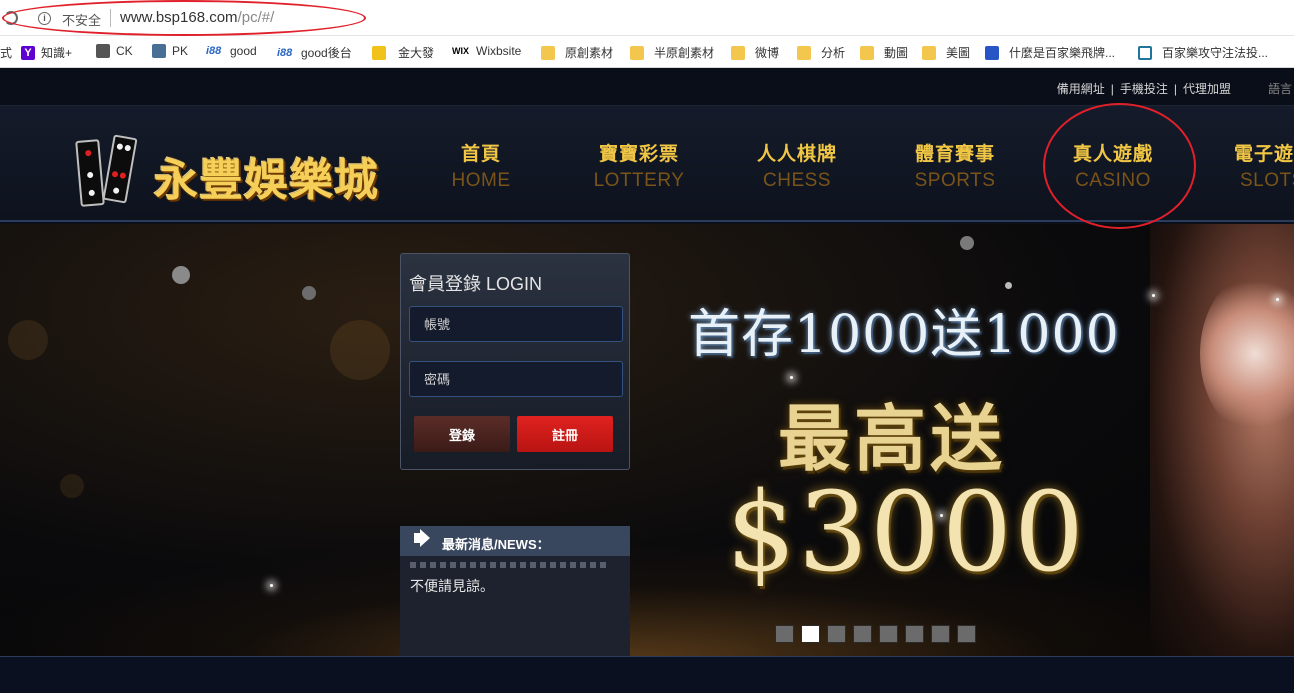 Image resolution: width=1294 pixels, height=693 pixels. Describe the element at coordinates (496, 544) in the screenshot. I see `news-title: 最新消息/NEWS：` at that location.